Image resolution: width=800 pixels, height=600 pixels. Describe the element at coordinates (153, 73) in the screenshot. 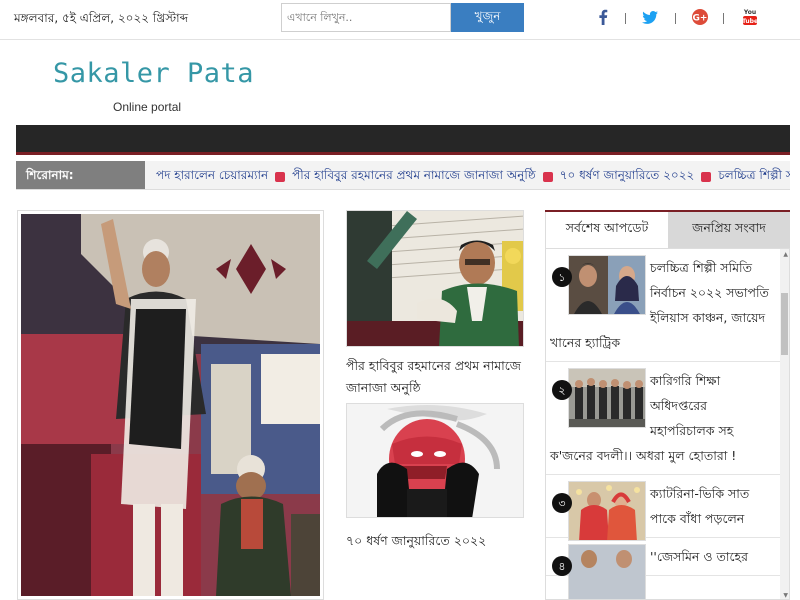

I see `site-logo: Sakaler Pata` at that location.